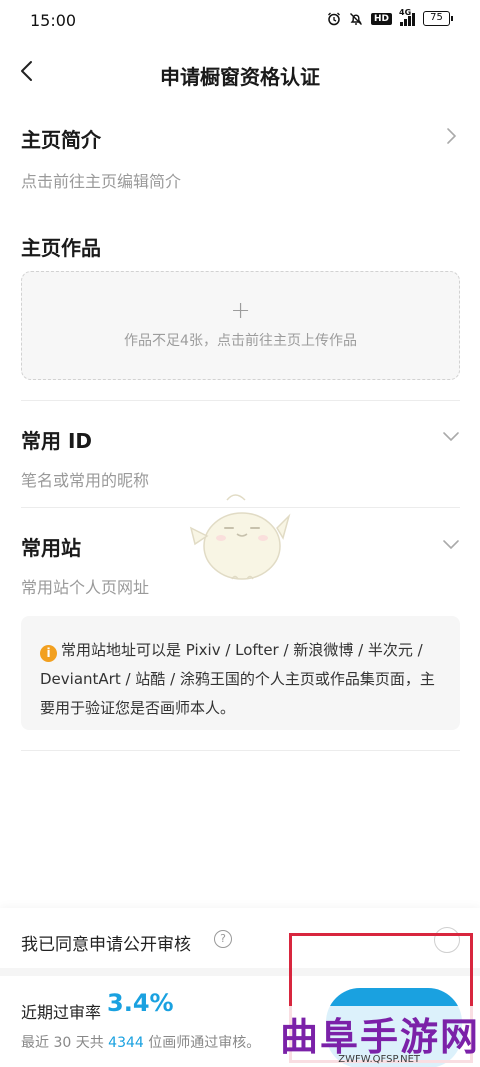 This screenshot has height=1067, width=480. Describe the element at coordinates (240, 537) in the screenshot. I see `mascot-illustration` at that location.